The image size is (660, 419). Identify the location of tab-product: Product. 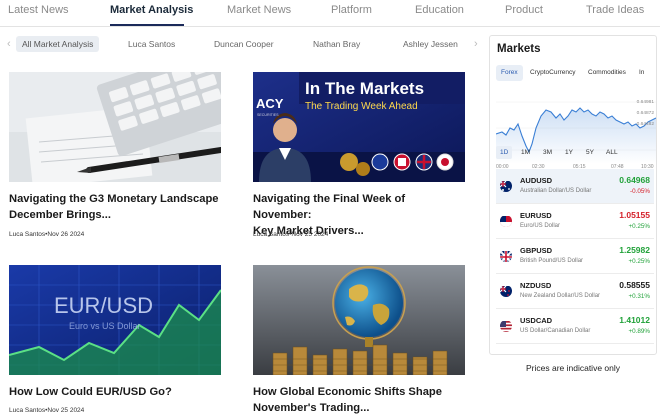
(524, 10).